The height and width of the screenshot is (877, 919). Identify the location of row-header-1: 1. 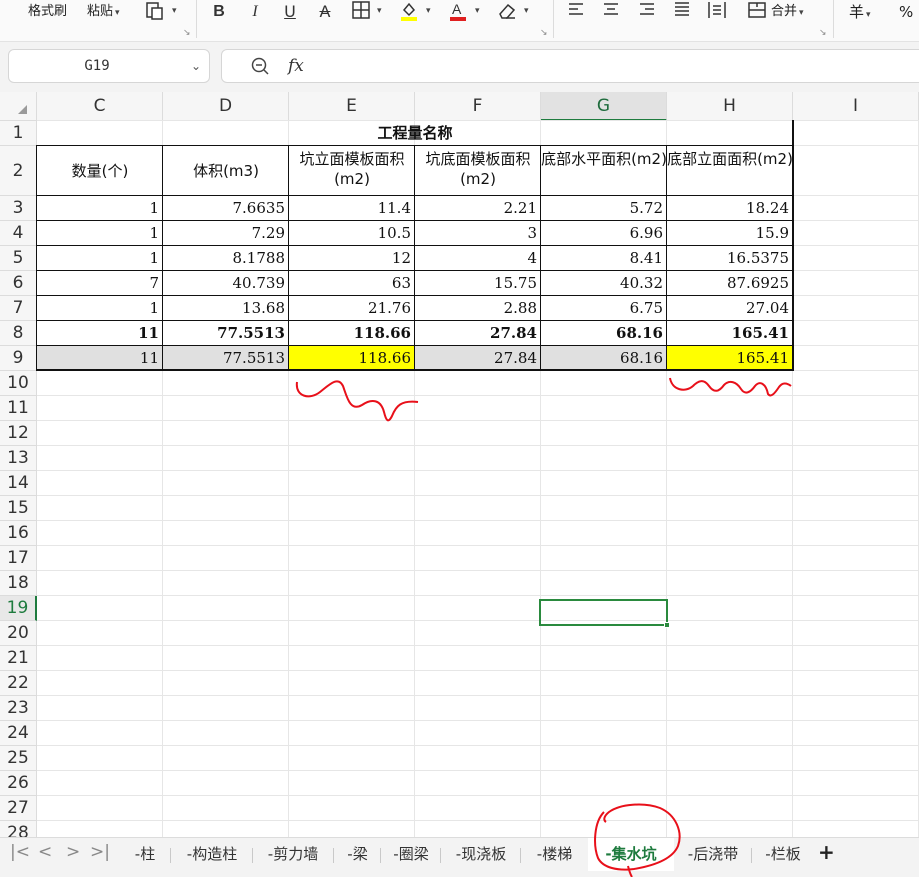
(18, 133).